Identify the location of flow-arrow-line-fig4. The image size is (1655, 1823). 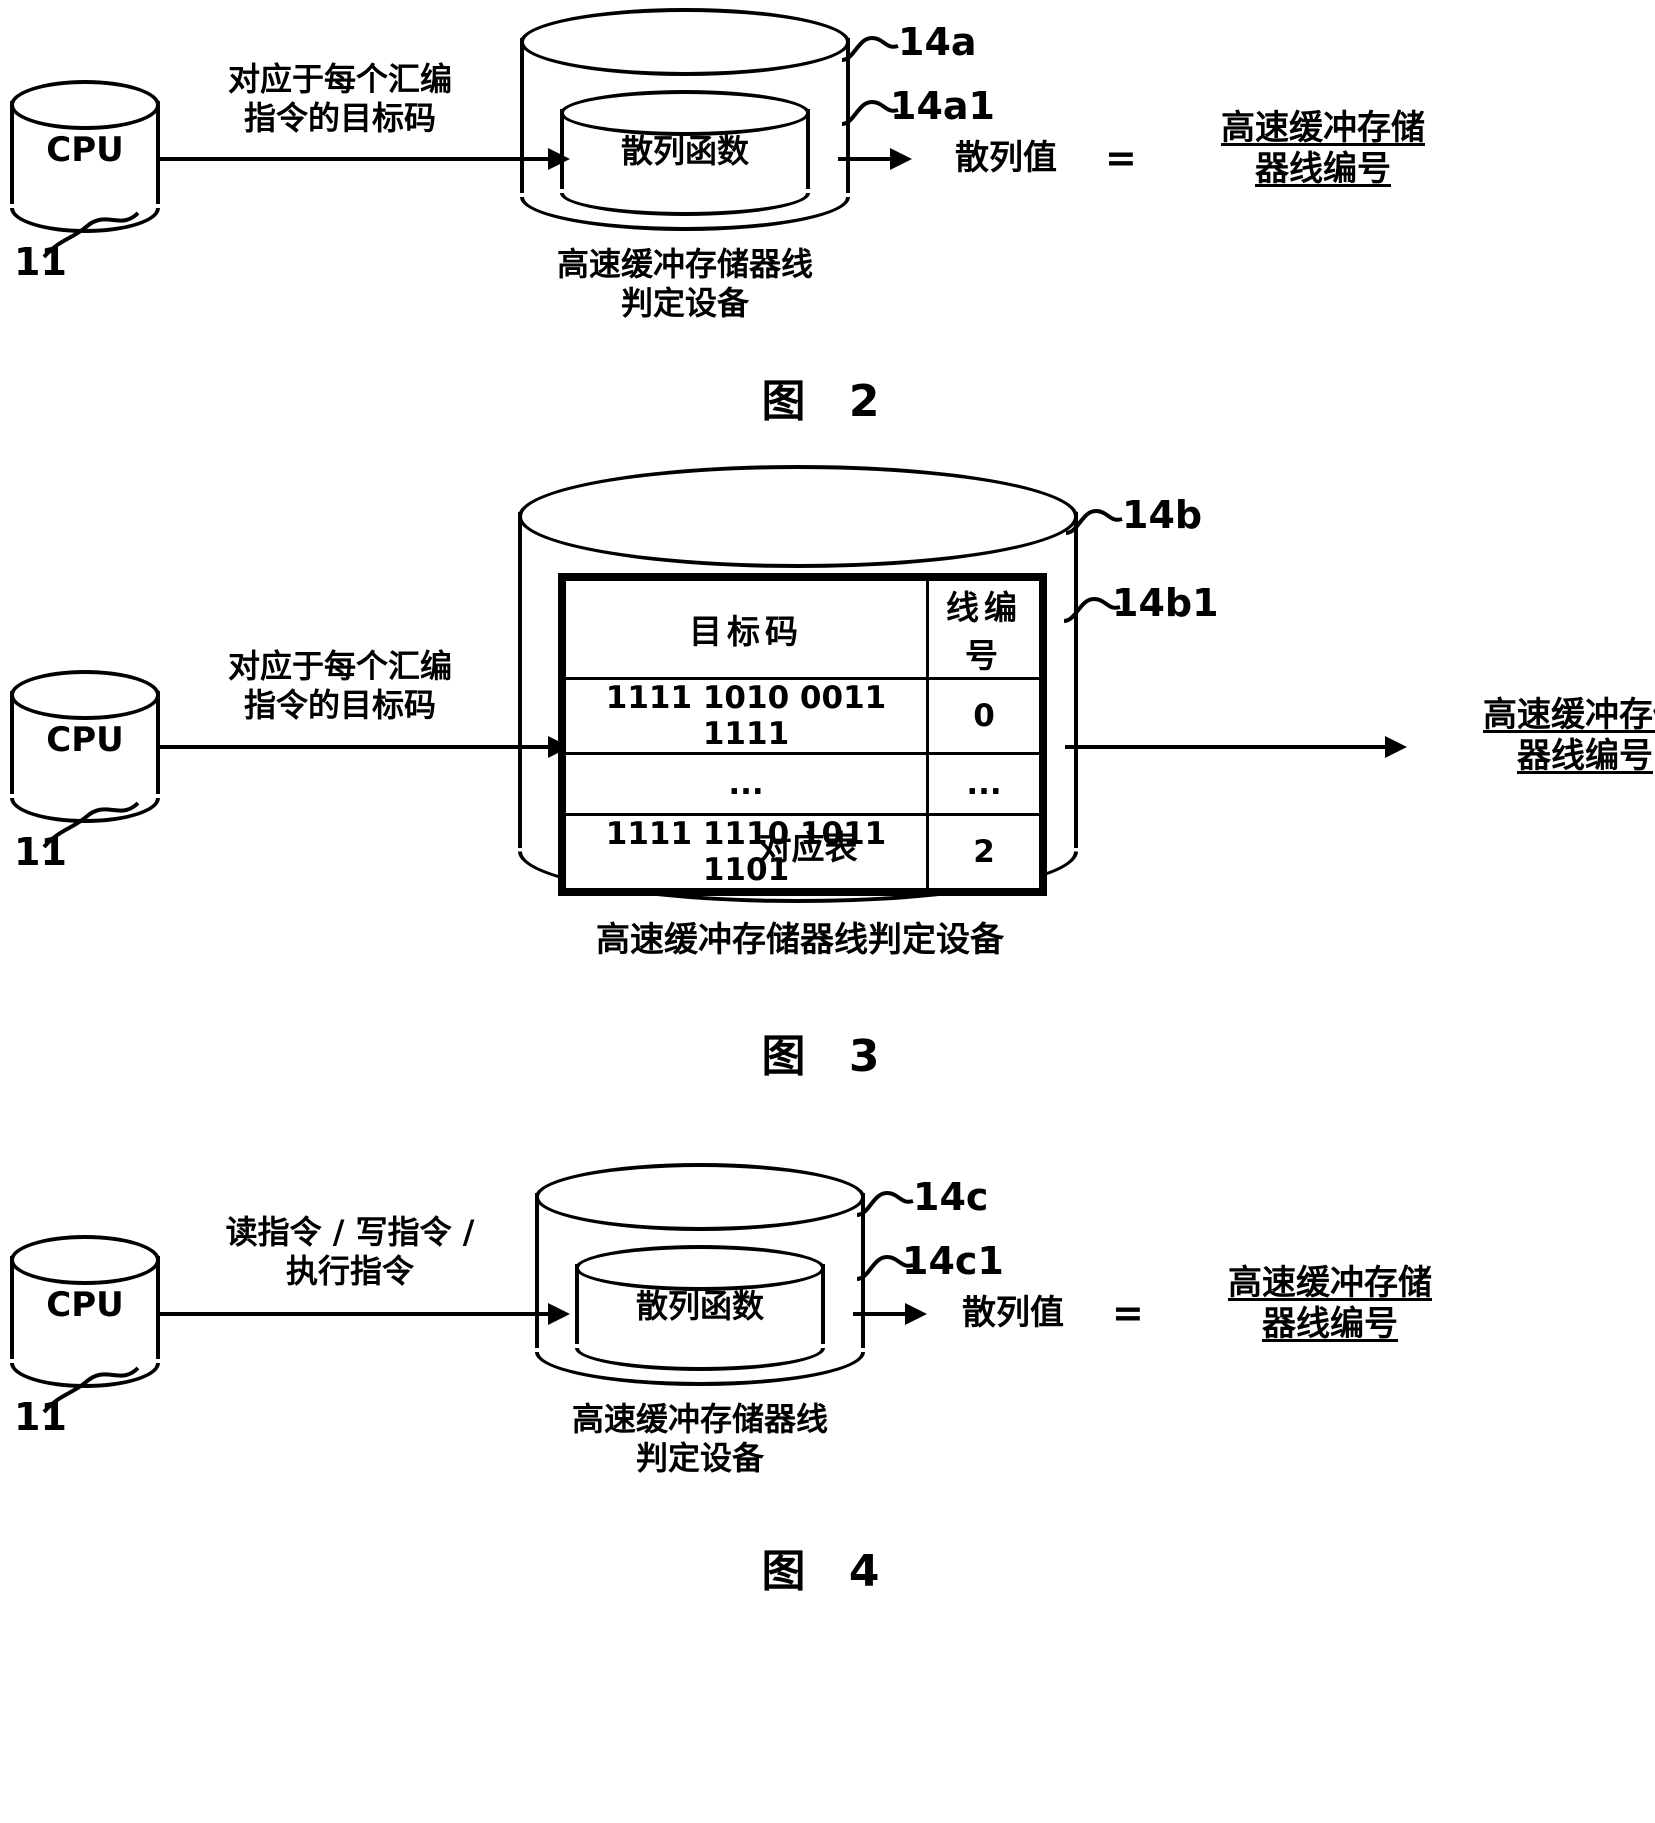
(360, 1314).